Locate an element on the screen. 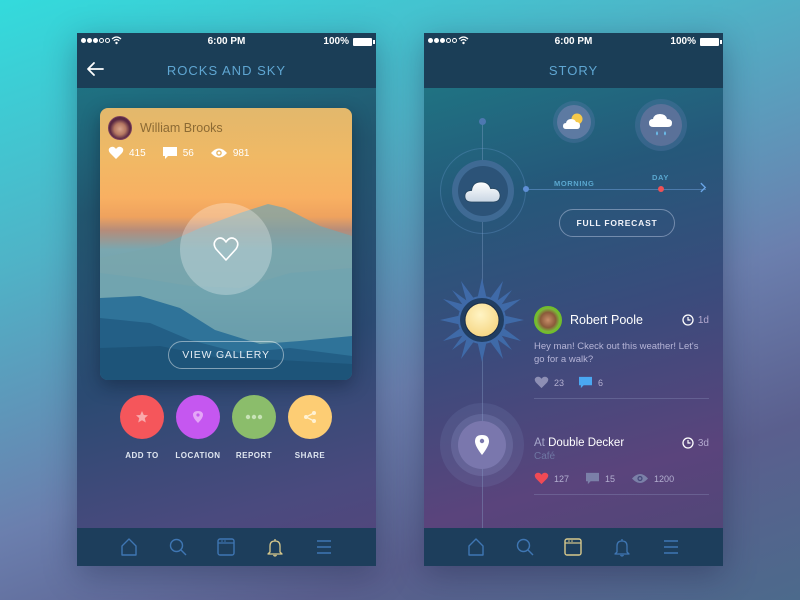  card-author: William Brooks is located at coordinates (165, 128).